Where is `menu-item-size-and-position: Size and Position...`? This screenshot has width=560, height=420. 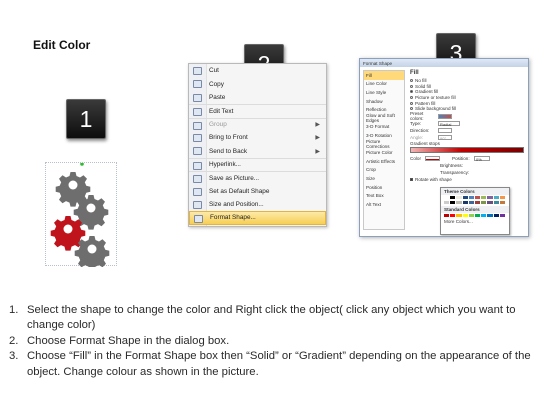
menu-item-size-and-position: Size and Position... is located at coordinates (257, 204).